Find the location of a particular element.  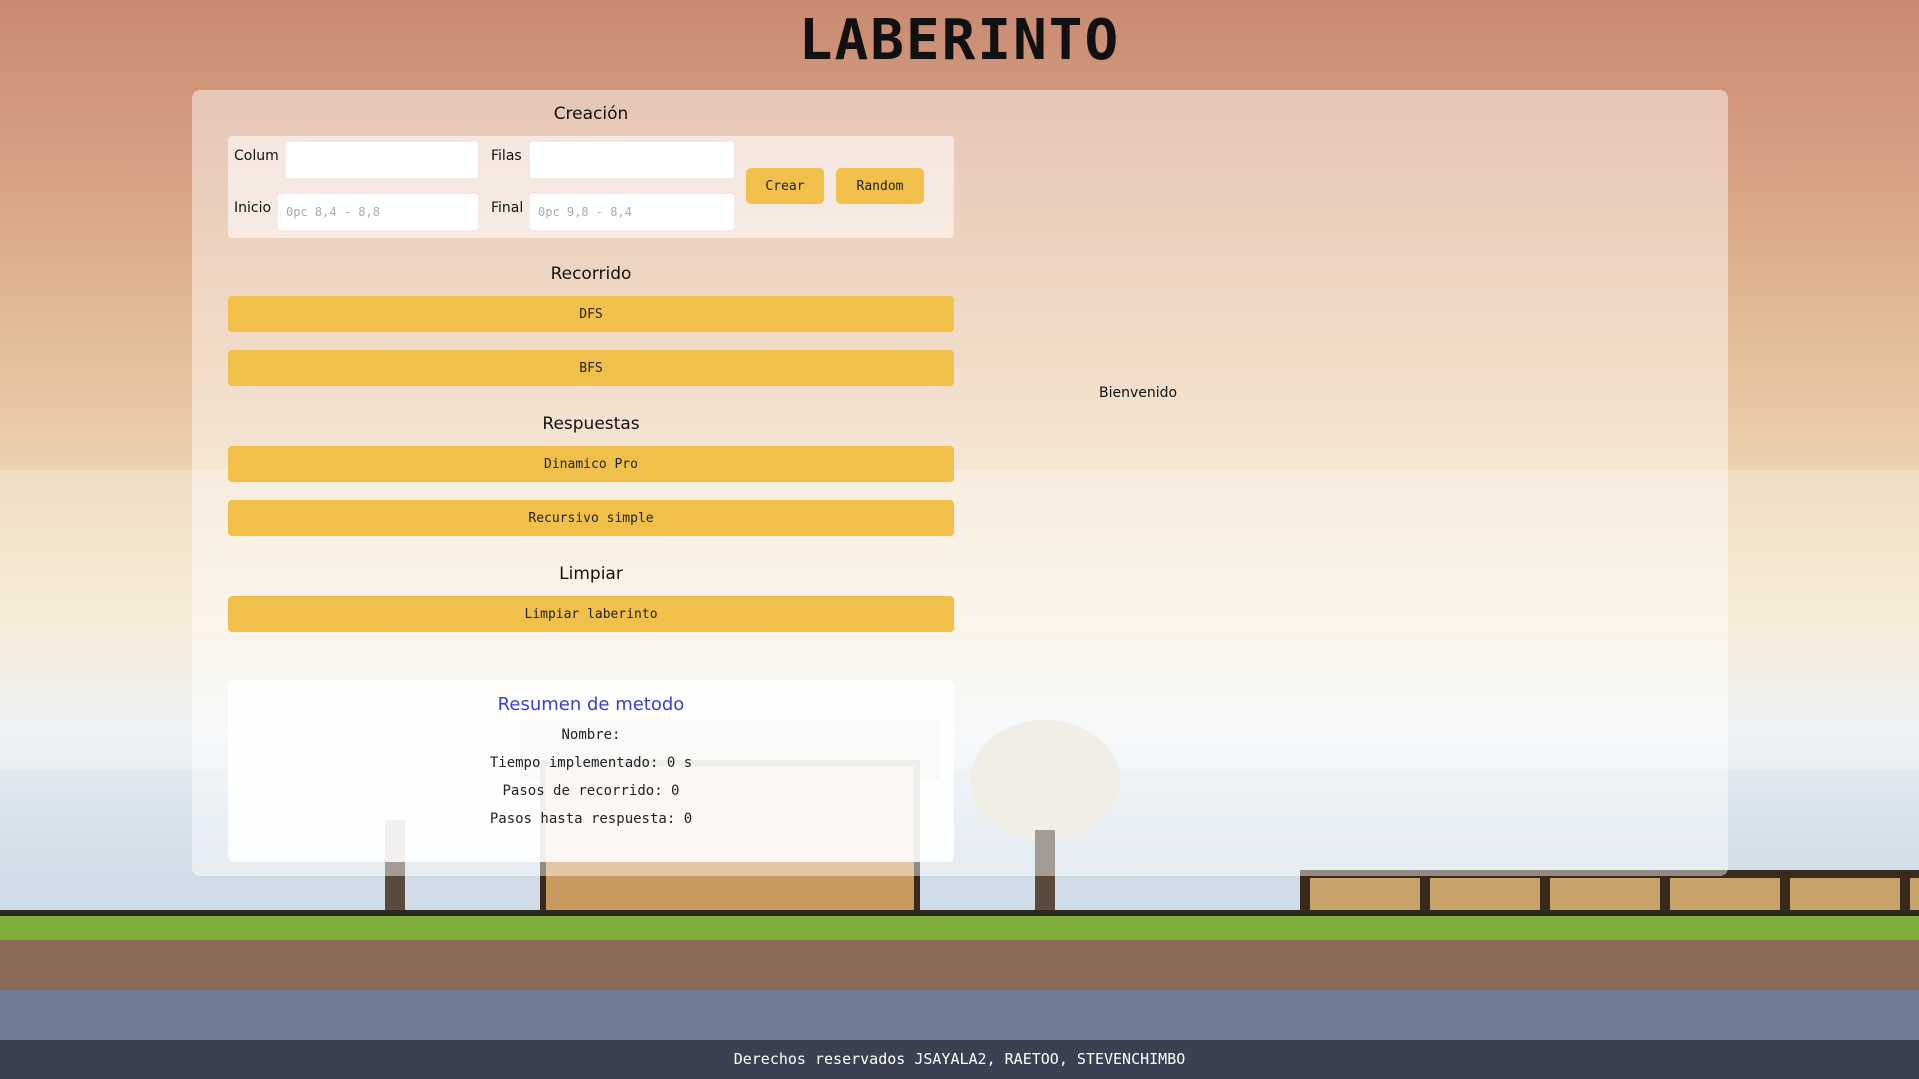

bfs-button: BFS is located at coordinates (591, 368).